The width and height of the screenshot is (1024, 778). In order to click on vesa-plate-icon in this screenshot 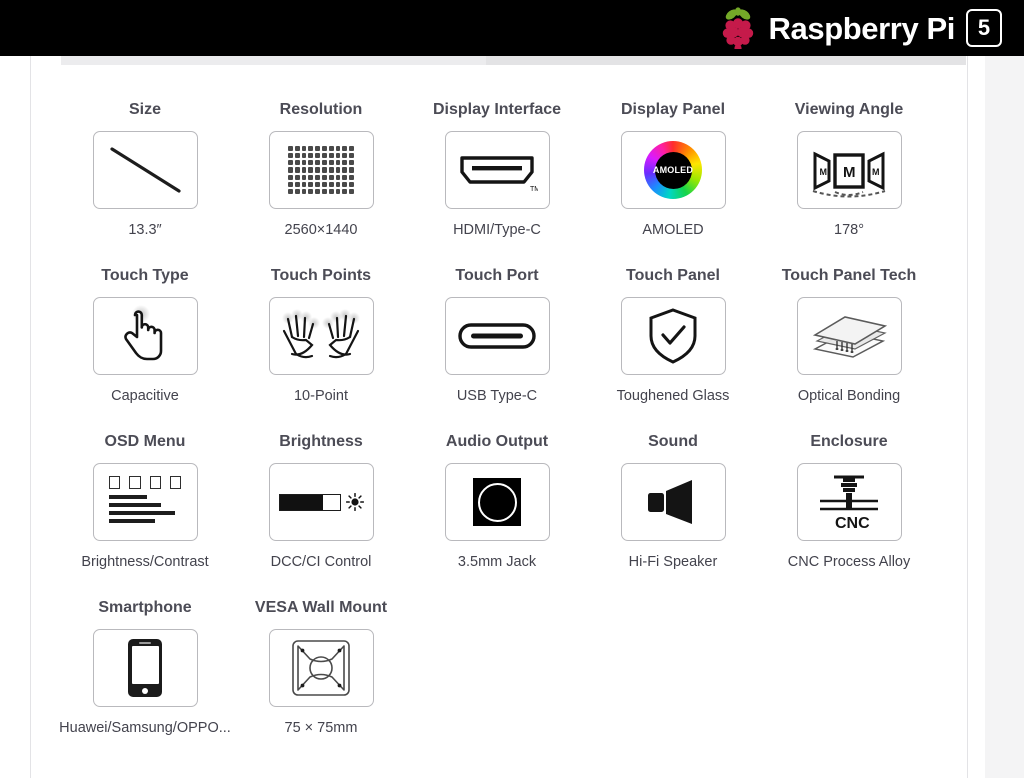, I will do `click(321, 668)`.